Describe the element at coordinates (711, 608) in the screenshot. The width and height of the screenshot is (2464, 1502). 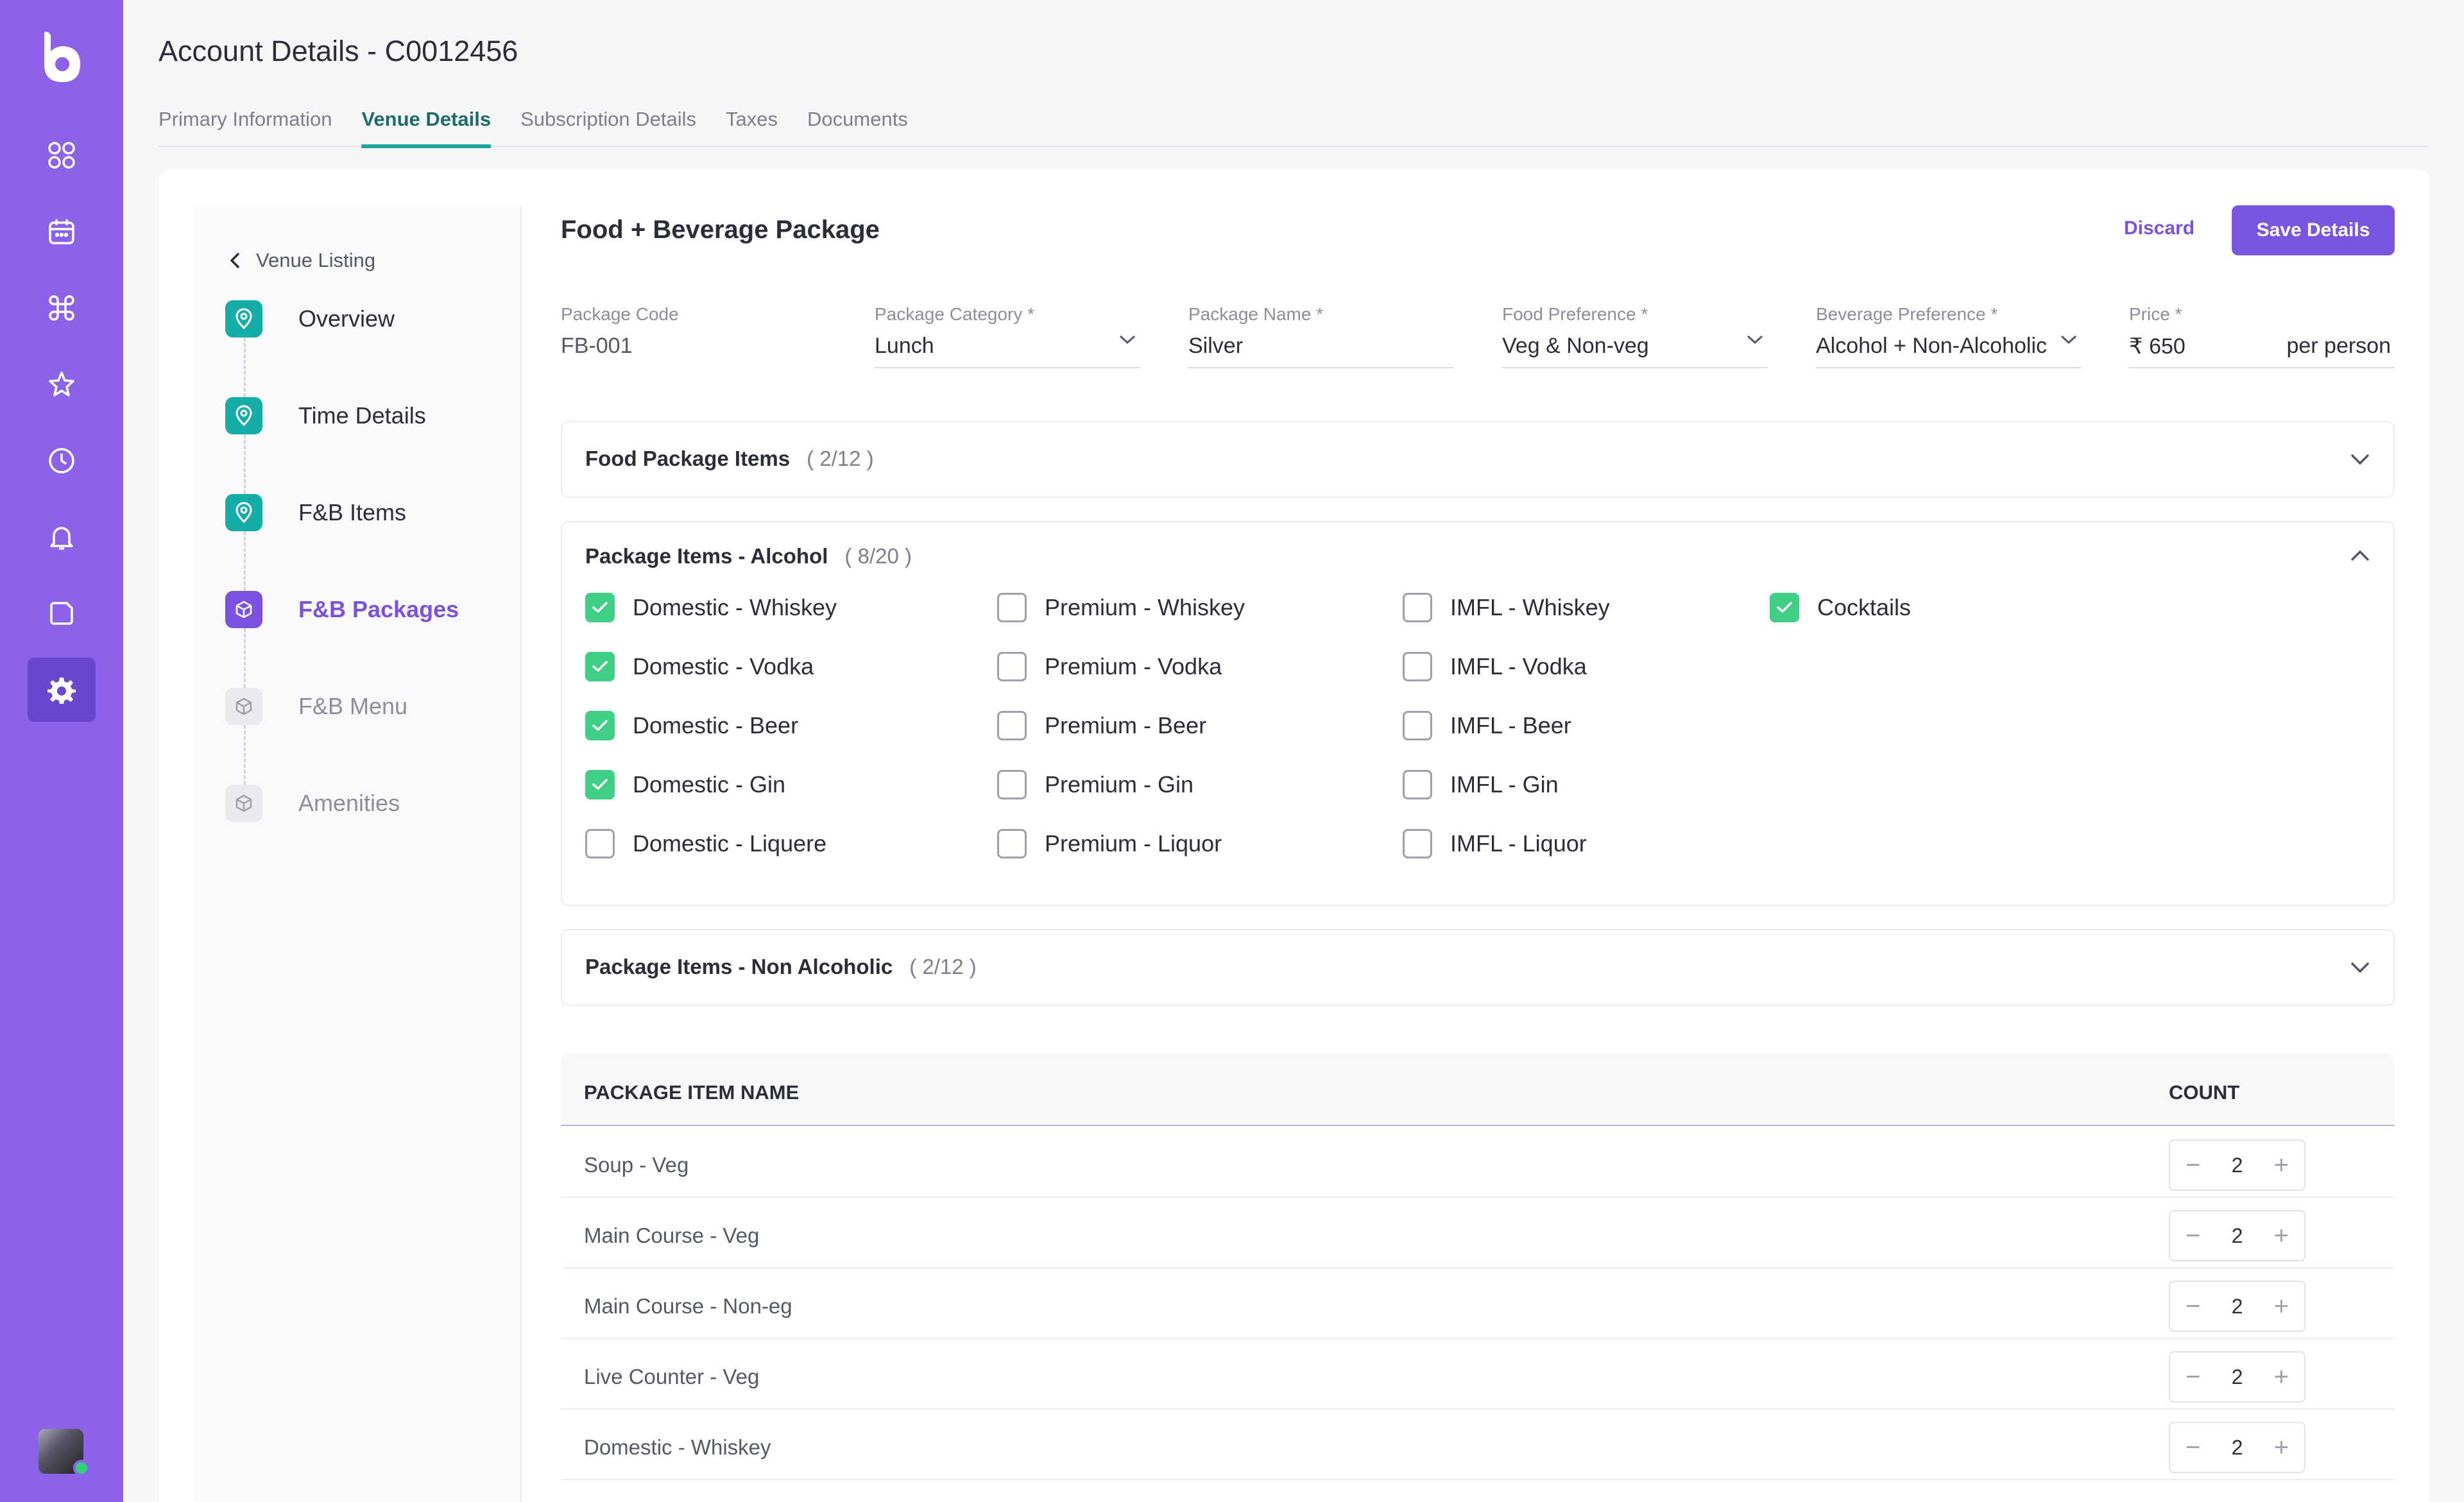
I see `alcohol-item-checkbox: Domestic - Whiskey` at that location.